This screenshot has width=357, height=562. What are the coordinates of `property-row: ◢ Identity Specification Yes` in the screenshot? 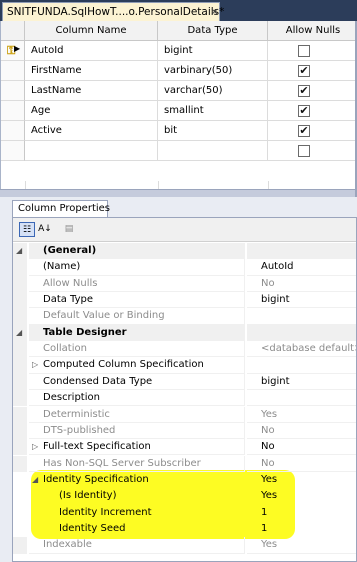 It's located at (184, 480).